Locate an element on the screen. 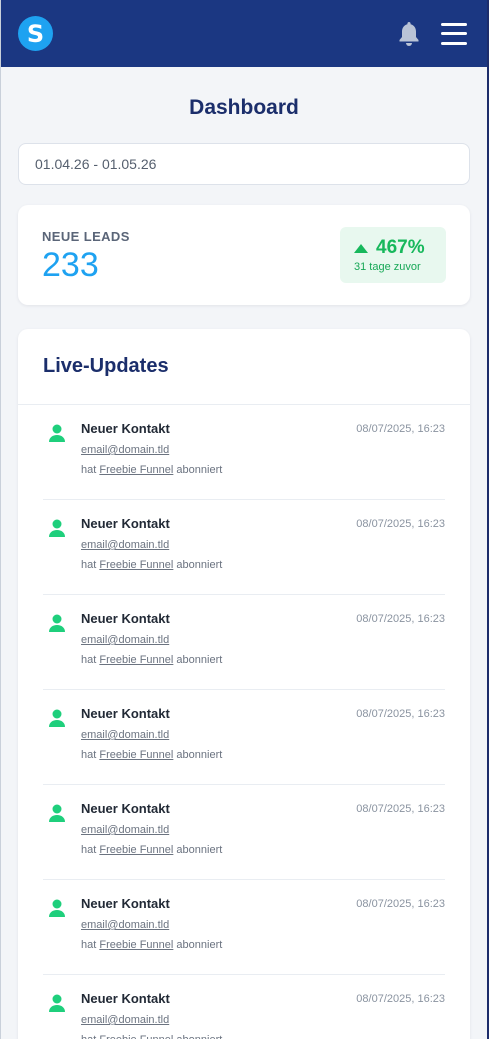  page-title: Dashboard is located at coordinates (244, 107).